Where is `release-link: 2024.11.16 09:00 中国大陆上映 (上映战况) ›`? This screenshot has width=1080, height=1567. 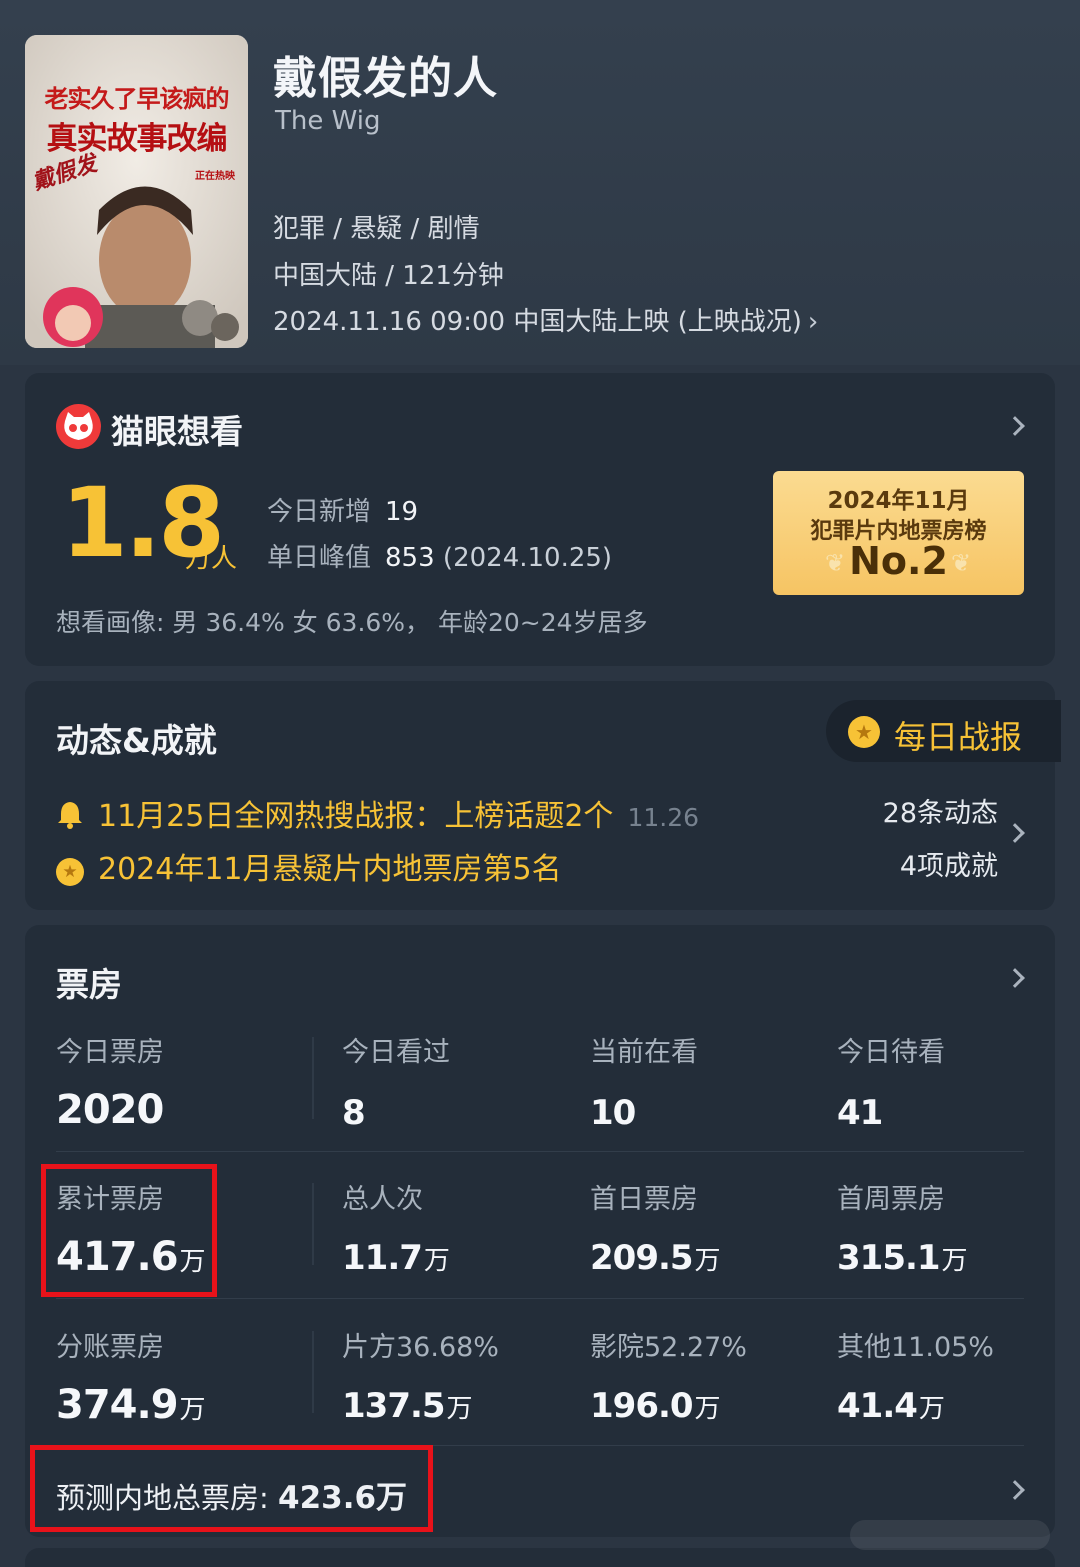
release-link: 2024.11.16 09:00 中国大陆上映 (上映战况) › is located at coordinates (545, 319).